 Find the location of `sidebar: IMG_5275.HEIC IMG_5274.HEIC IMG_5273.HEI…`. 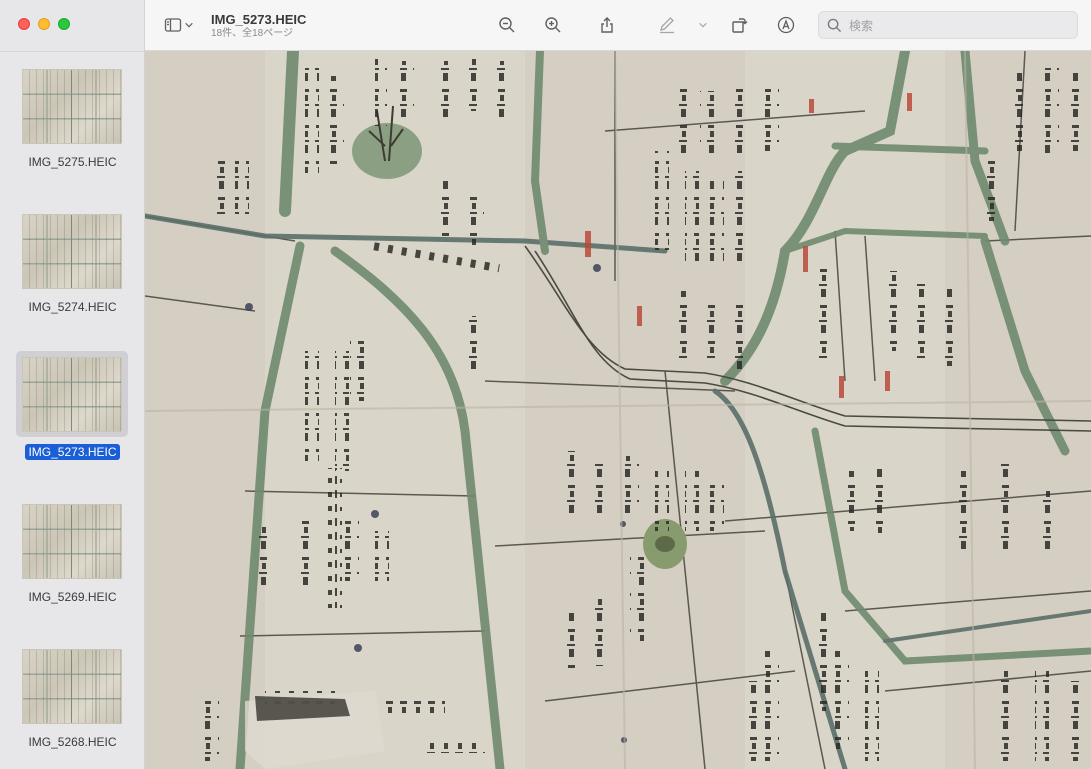

sidebar: IMG_5275.HEIC IMG_5274.HEIC IMG_5273.HEI… is located at coordinates (72, 384).